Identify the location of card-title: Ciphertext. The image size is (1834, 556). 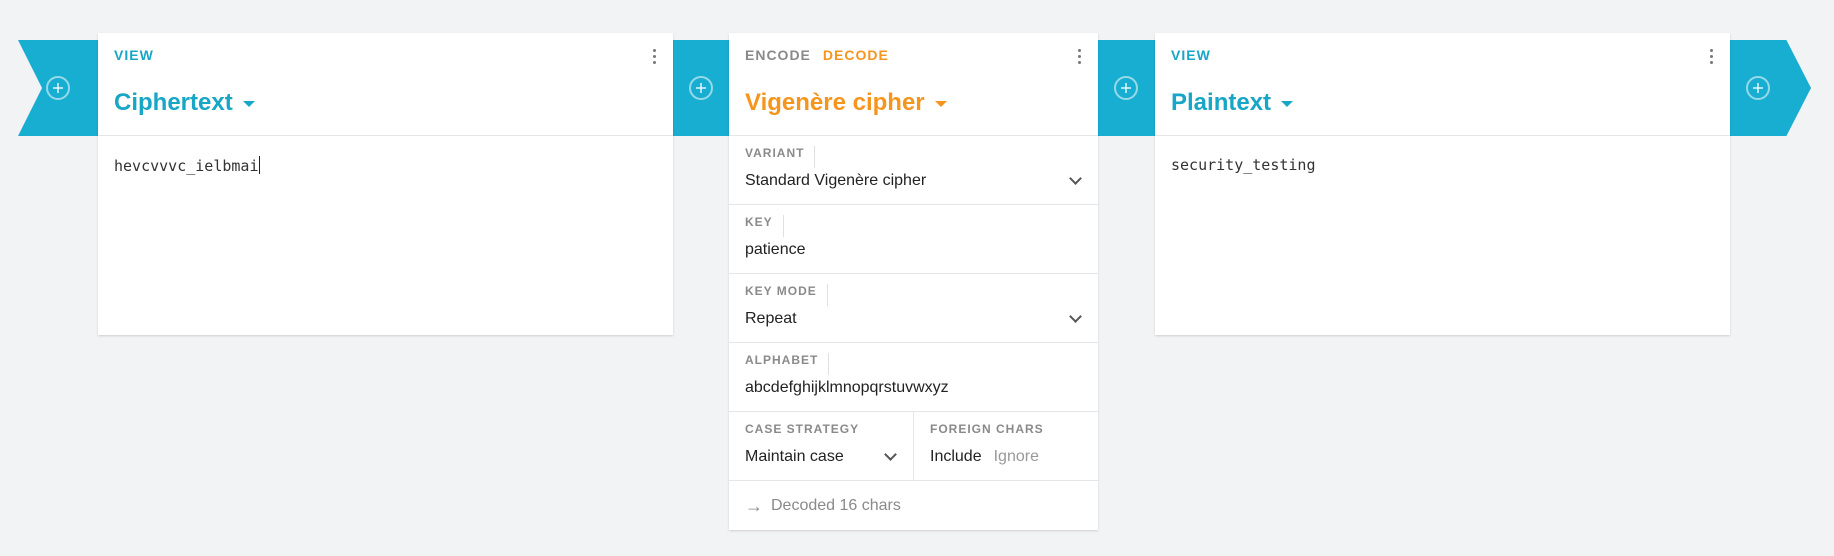
(173, 102).